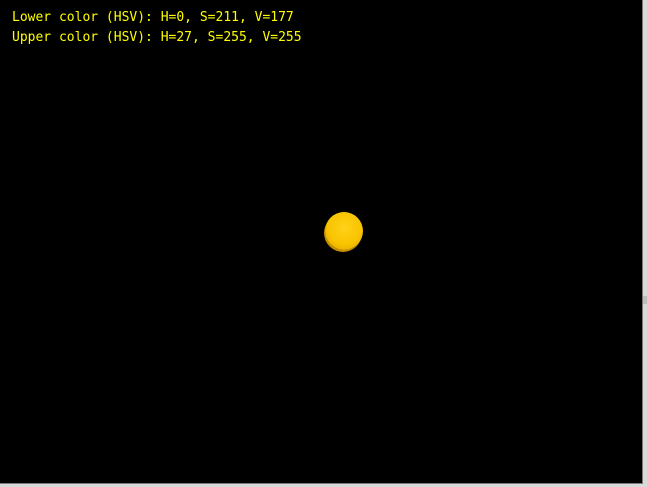  I want to click on upper-color-label: Upper color (HSV): H=27, S=255, V=255, so click(157, 37).